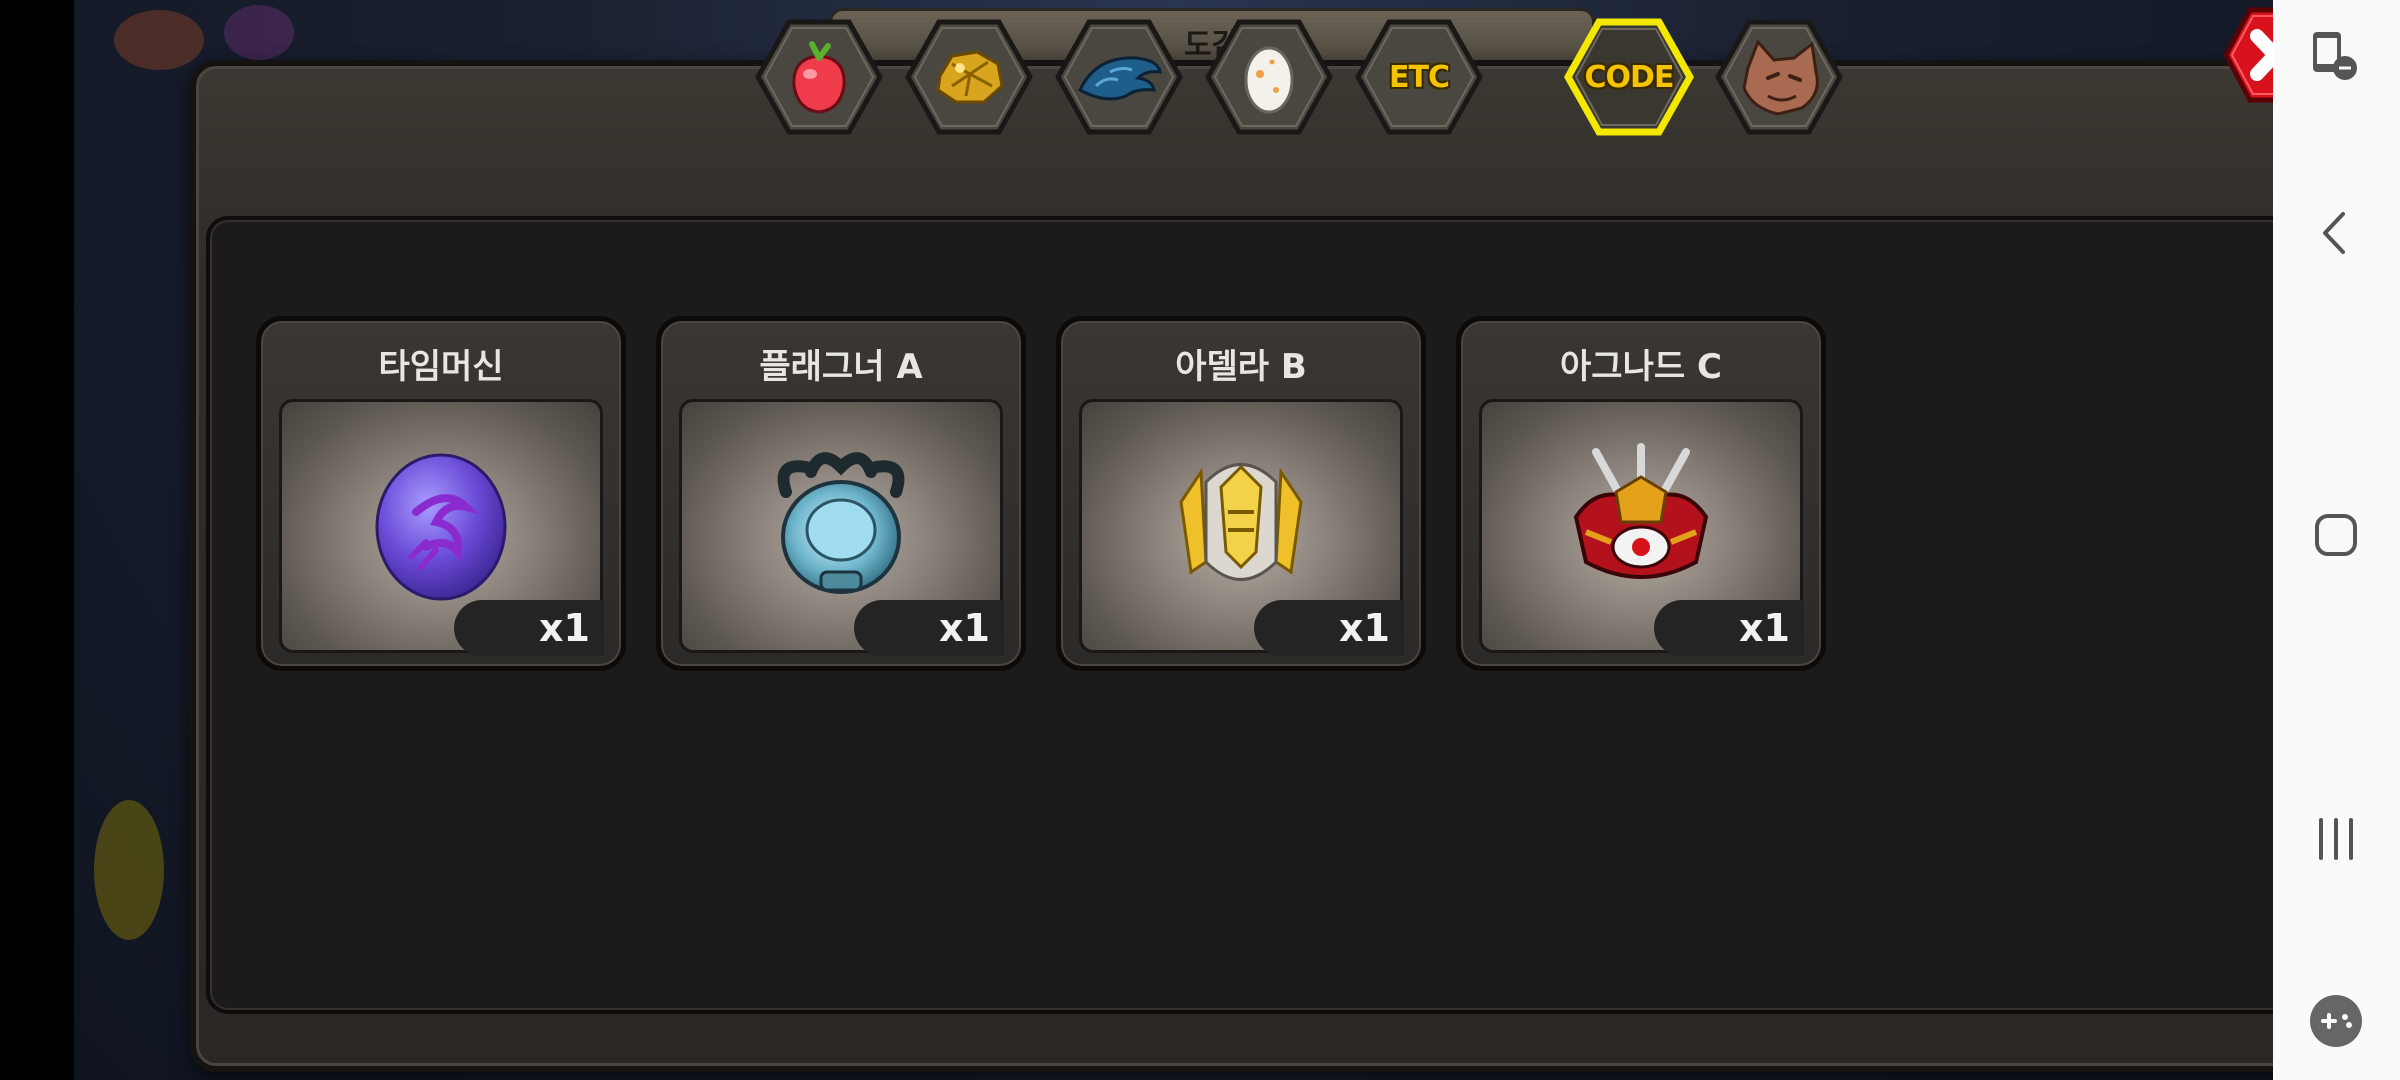 The image size is (2400, 1080). Describe the element at coordinates (1641, 367) in the screenshot. I see `item-name: 아그나드 C` at that location.